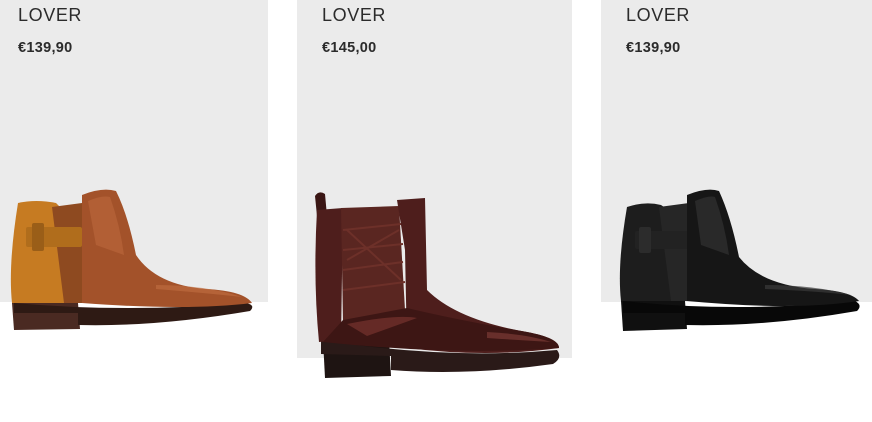 This screenshot has height=422, width=872. I want to click on product-price: €145,00, so click(349, 48).